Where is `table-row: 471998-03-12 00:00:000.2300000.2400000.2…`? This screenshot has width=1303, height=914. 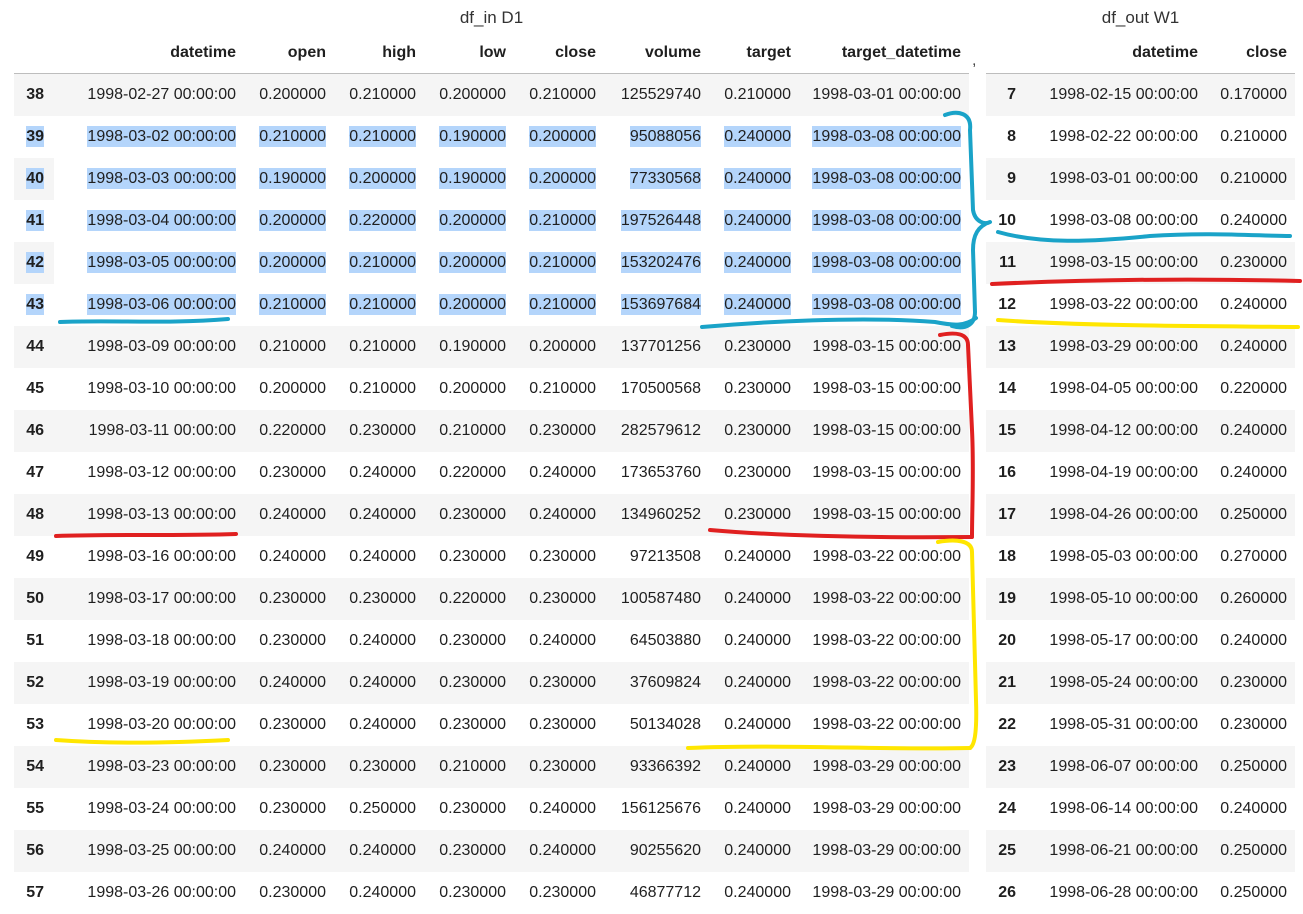
table-row: 471998-03-12 00:00:000.2300000.2400000.2… is located at coordinates (491, 473).